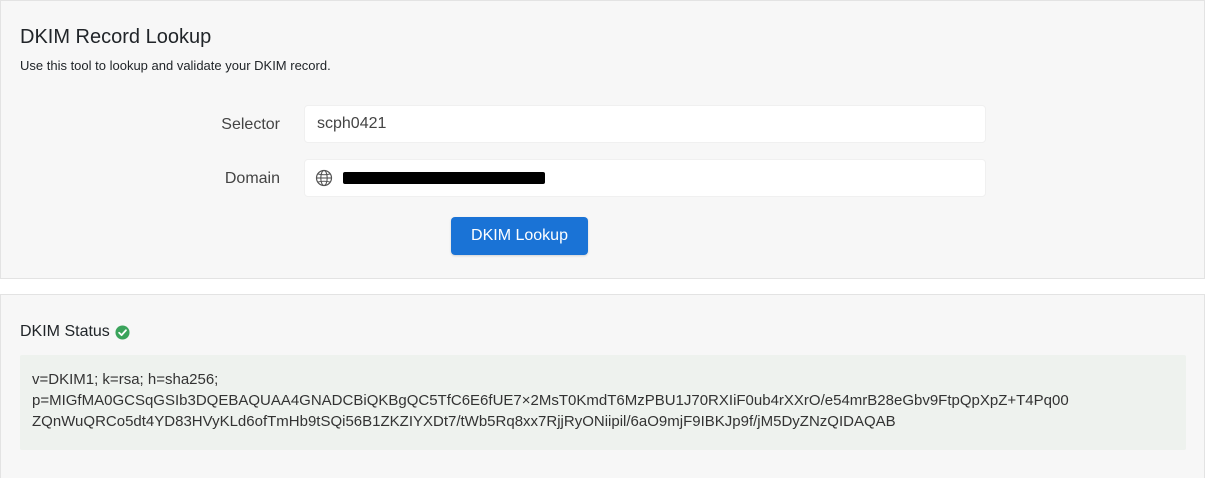  Describe the element at coordinates (252, 178) in the screenshot. I see `domain-label: Domain` at that location.